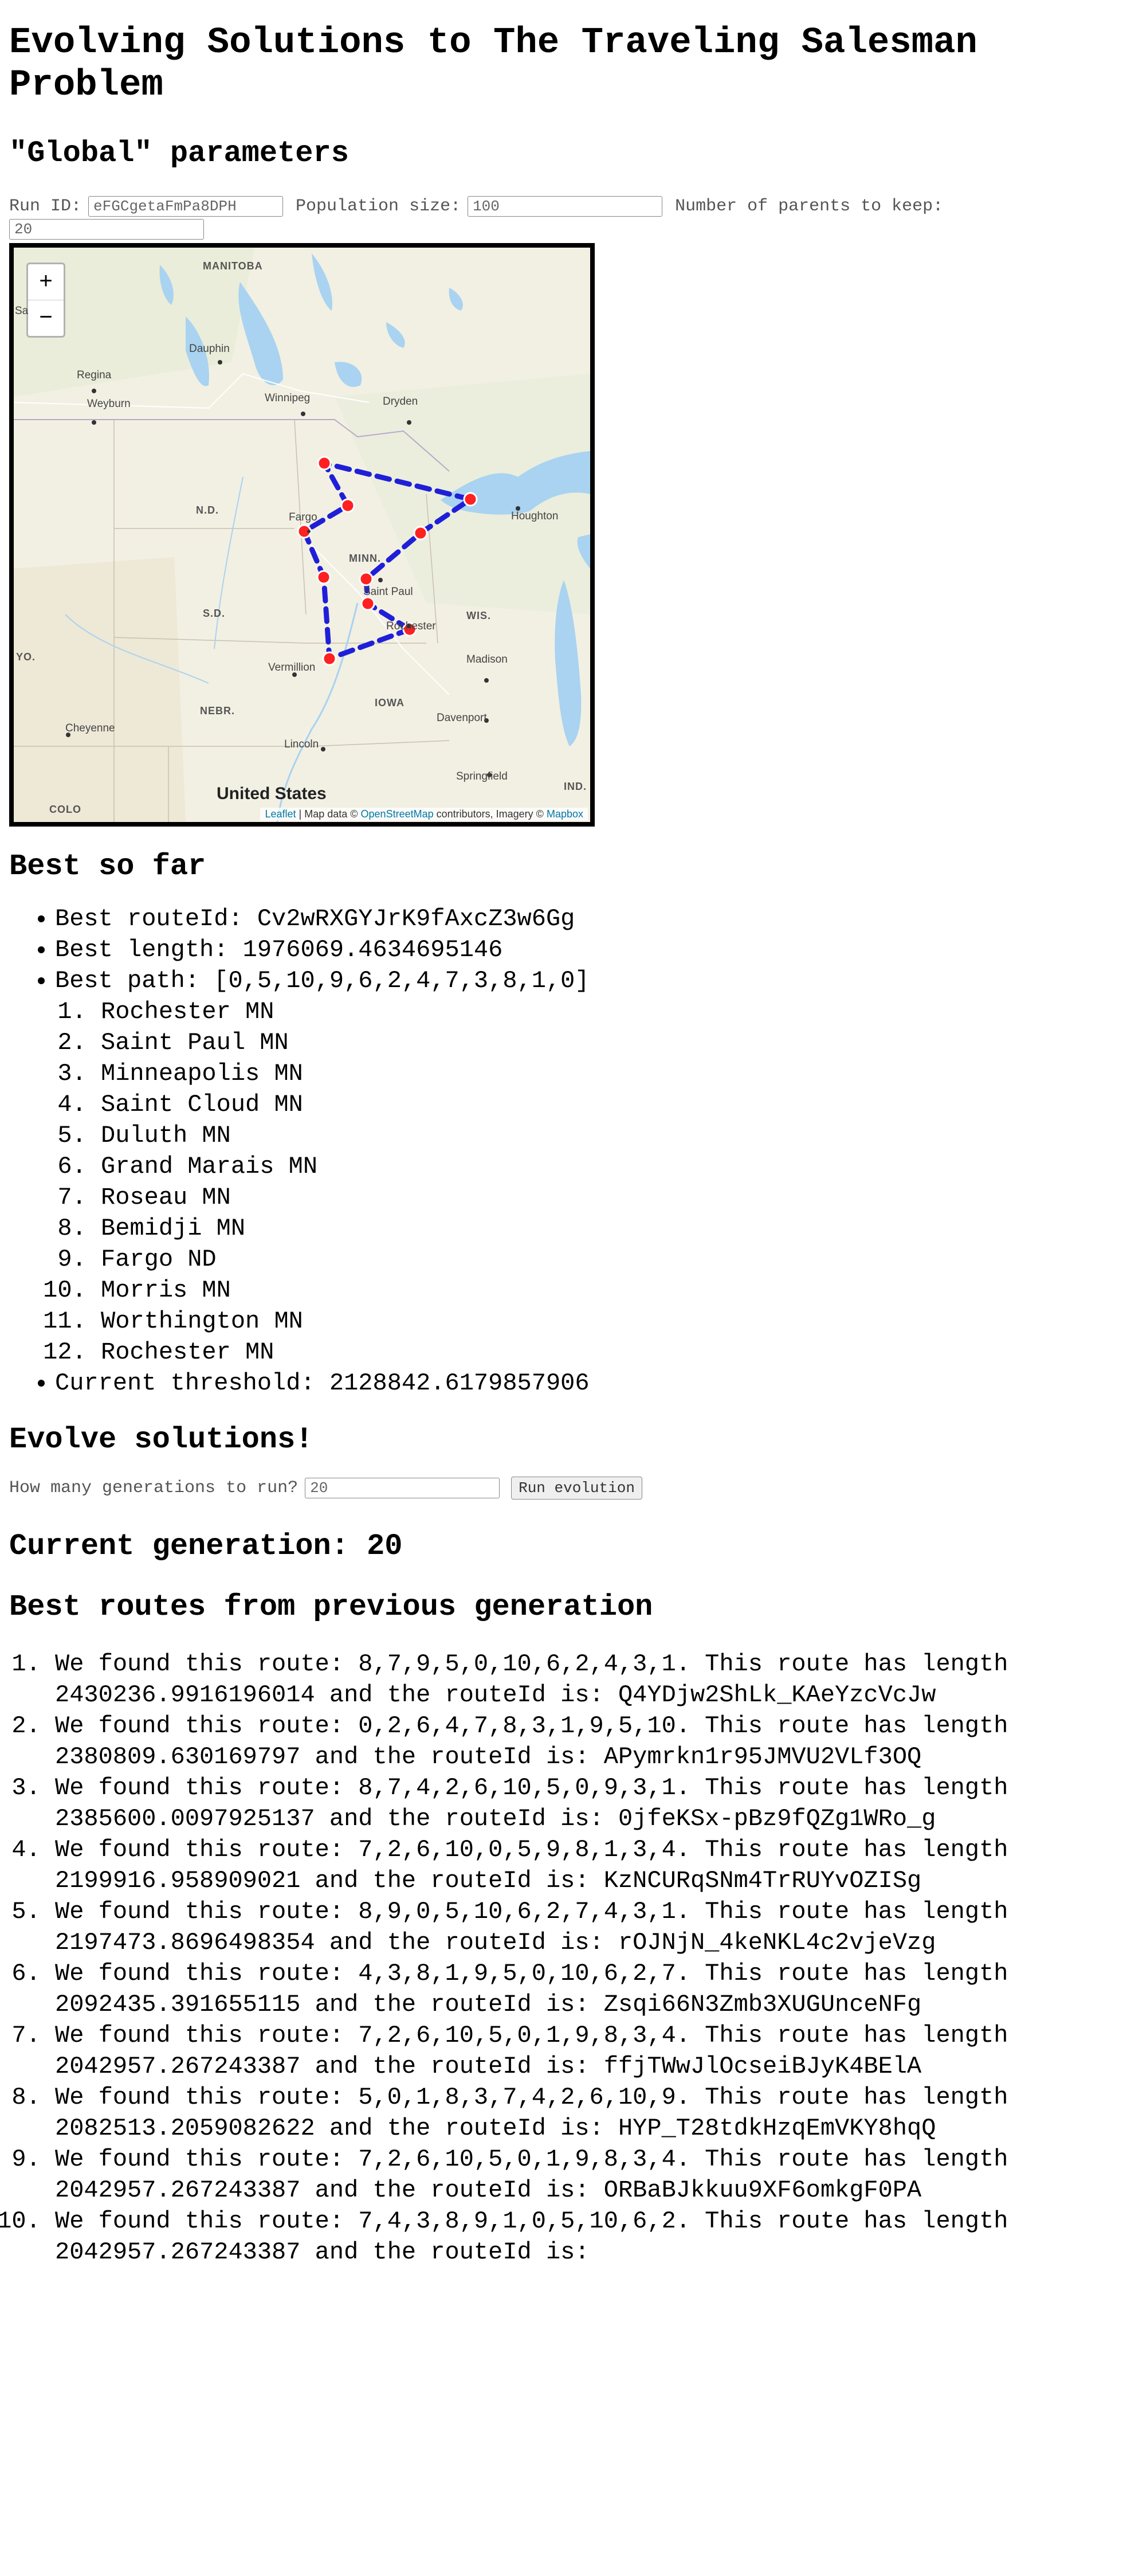  What do you see at coordinates (46, 282) in the screenshot?
I see `zoom-in-button: +` at bounding box center [46, 282].